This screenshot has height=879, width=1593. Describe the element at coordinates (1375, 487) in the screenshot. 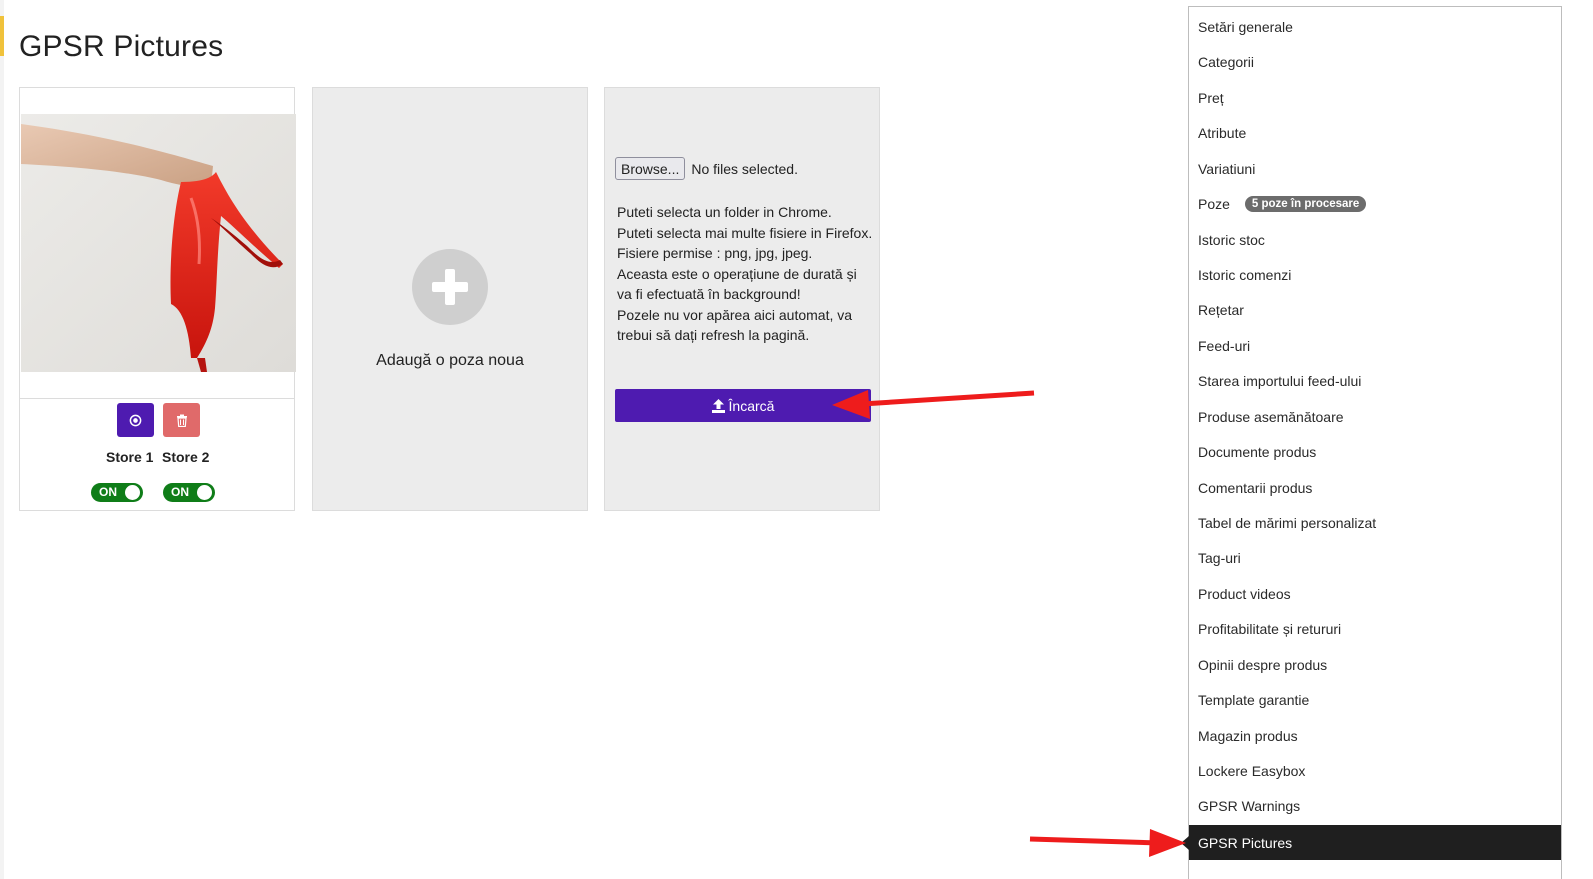

I see `menu-item-comentarii-produs: Comentarii produs` at that location.